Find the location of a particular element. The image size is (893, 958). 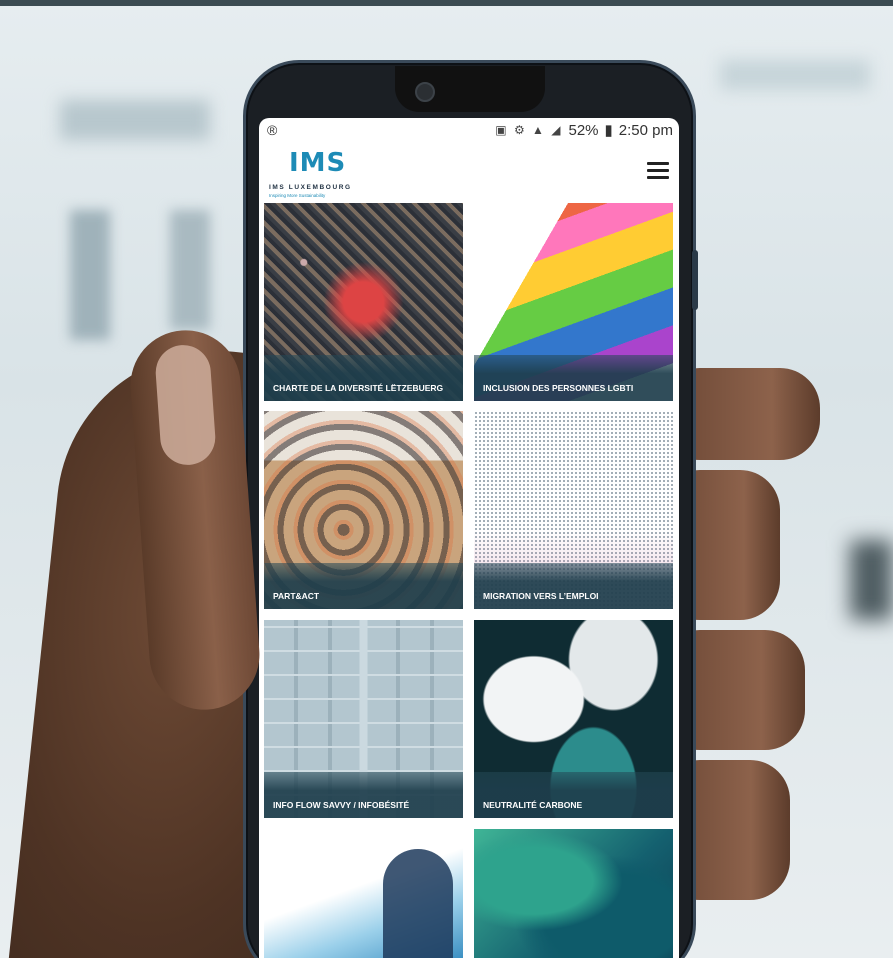

logo-tagline: Inspiring More Sustainability is located at coordinates (297, 195).